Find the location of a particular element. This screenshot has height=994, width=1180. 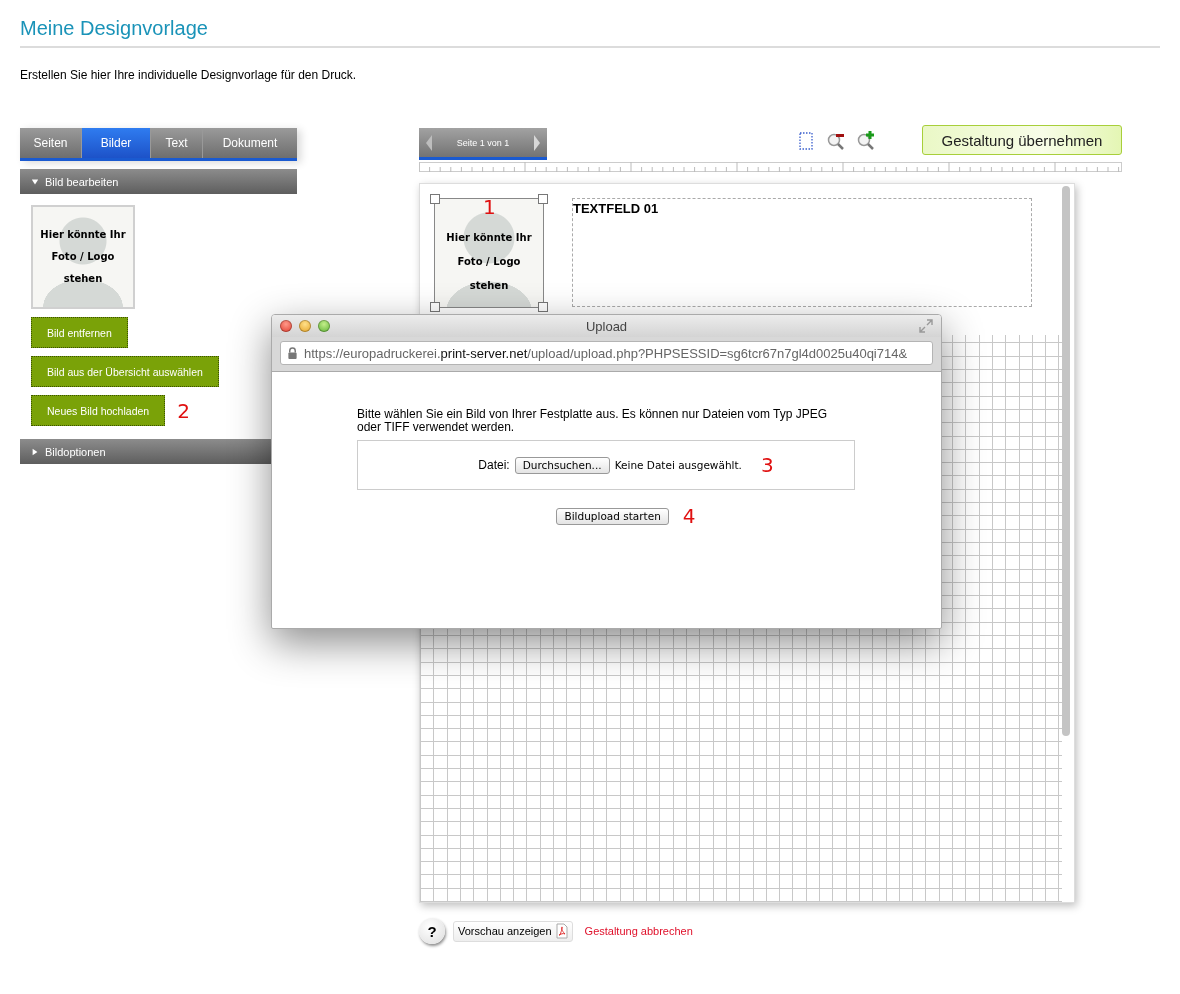

tab: Bilder is located at coordinates (116, 143).